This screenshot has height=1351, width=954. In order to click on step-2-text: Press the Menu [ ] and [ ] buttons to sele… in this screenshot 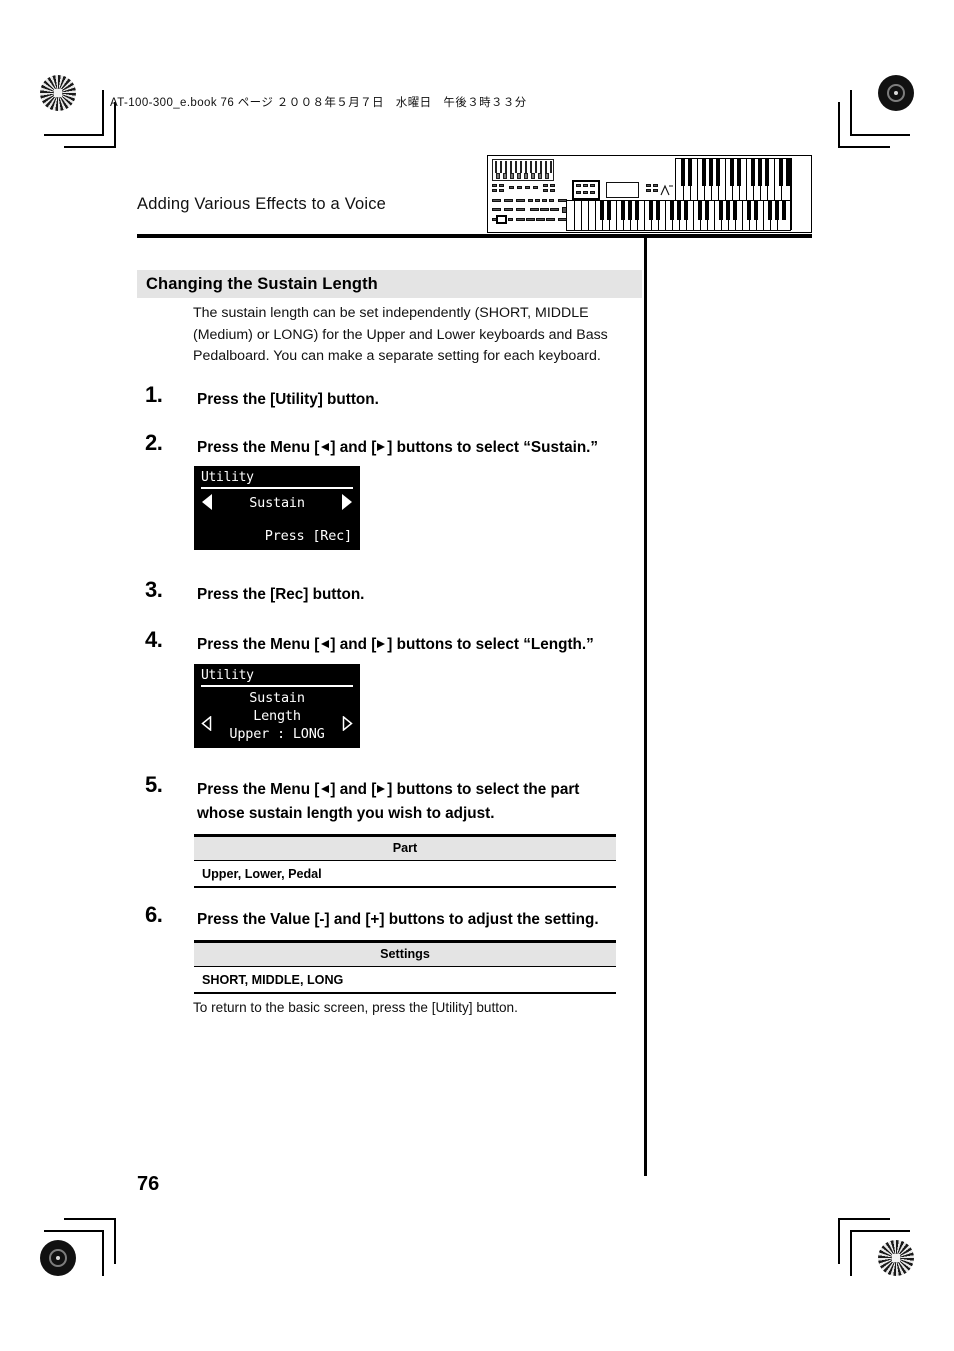, I will do `click(417, 448)`.